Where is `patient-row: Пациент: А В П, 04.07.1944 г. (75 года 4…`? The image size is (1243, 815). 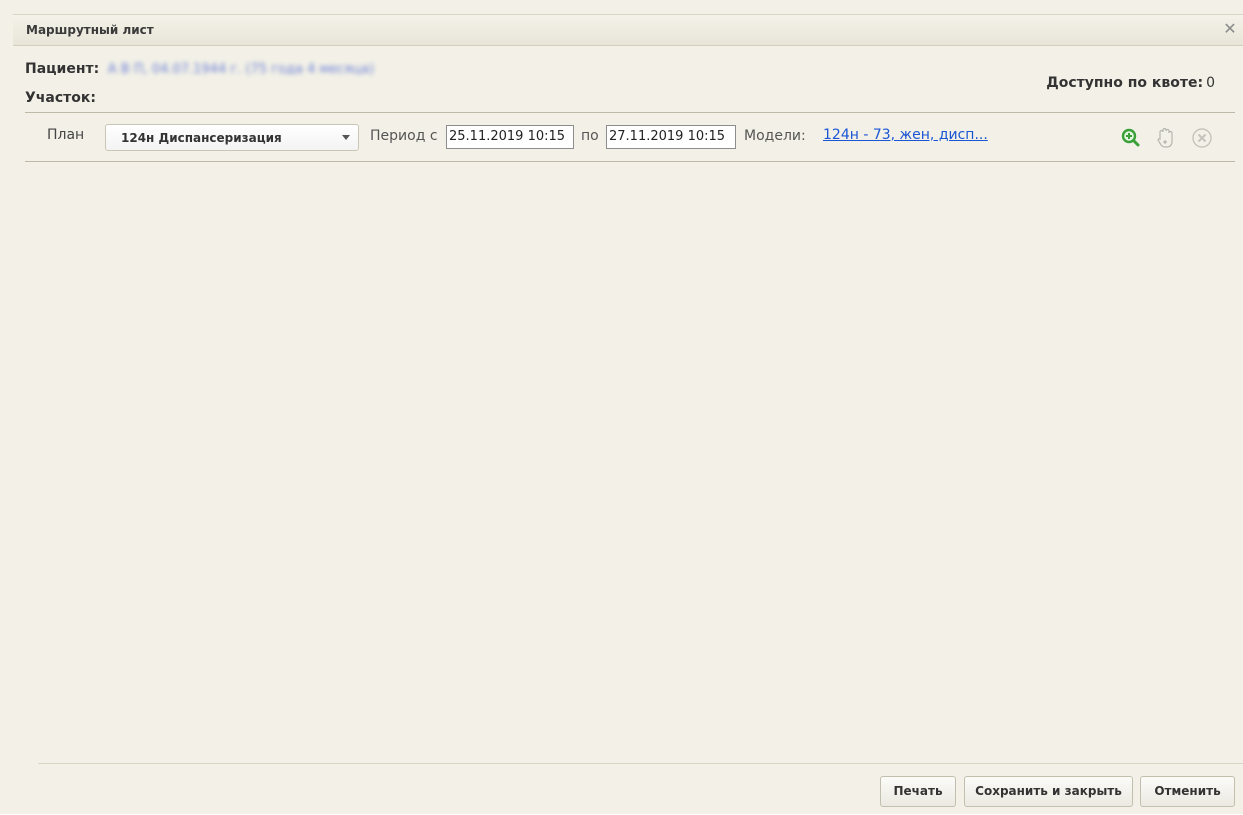
patient-row: Пациент: А В П, 04.07.1944 г. (75 года 4… is located at coordinates (199, 69).